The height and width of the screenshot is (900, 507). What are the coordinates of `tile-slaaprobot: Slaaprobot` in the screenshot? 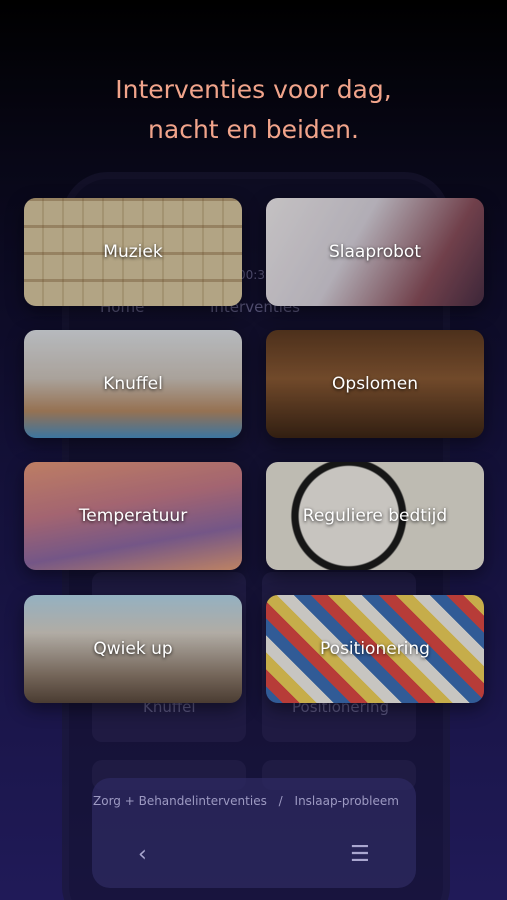 It's located at (375, 252).